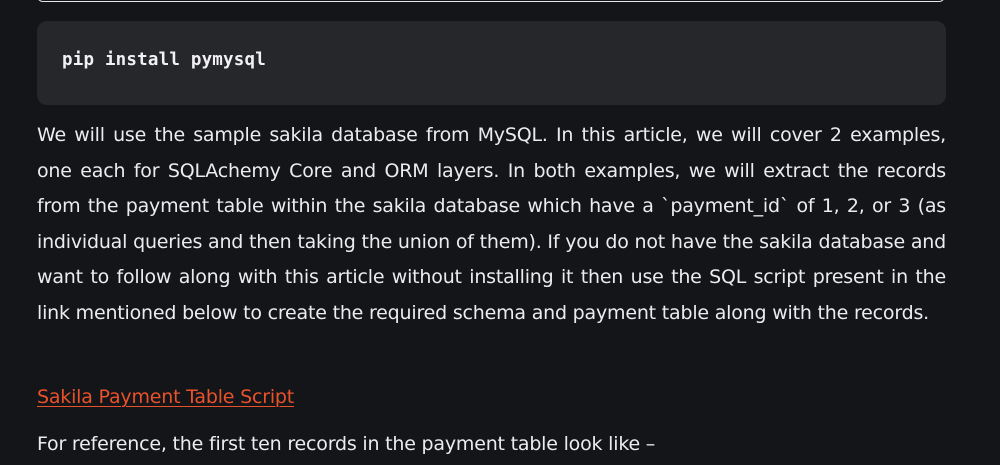 This screenshot has width=1000, height=465. I want to click on previous-block-edge, so click(491, 1).